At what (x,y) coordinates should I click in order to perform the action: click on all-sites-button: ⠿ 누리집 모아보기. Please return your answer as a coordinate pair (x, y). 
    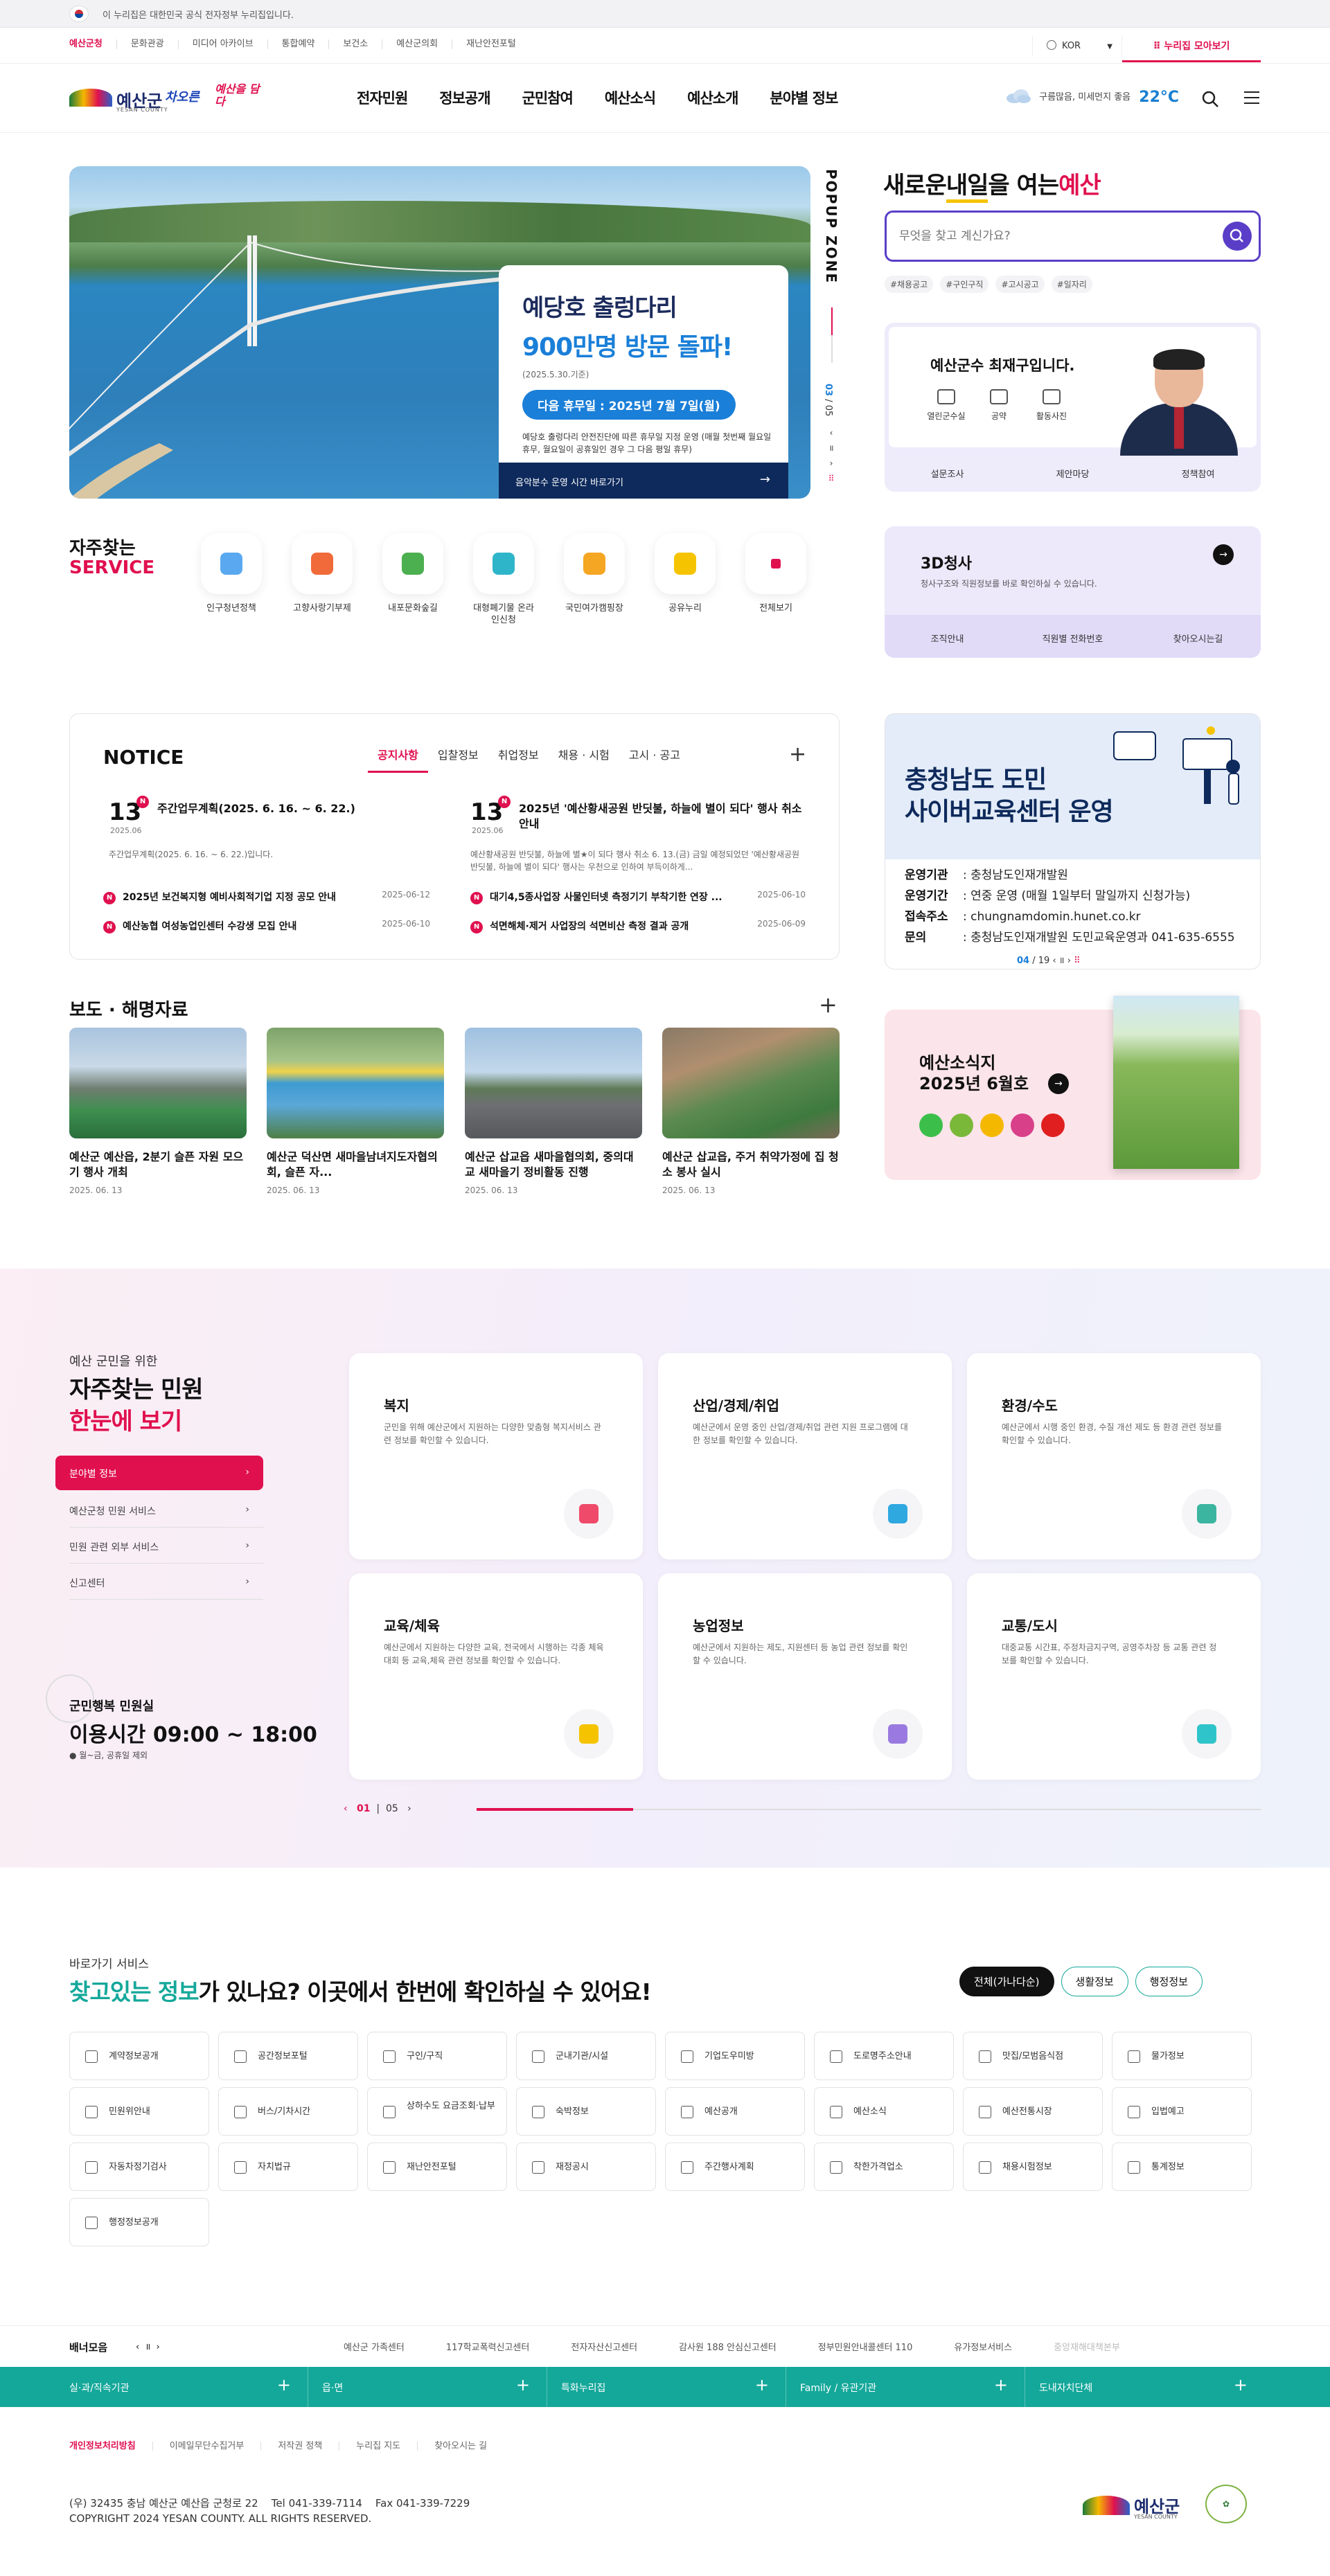
    Looking at the image, I should click on (1191, 45).